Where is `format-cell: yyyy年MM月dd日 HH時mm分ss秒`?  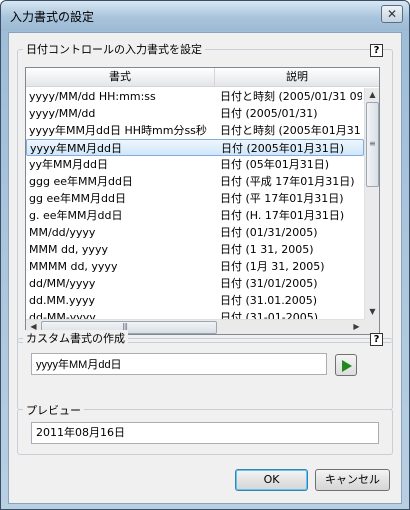 format-cell: yyyy年MM月dd日 HH時mm分ss秒 is located at coordinates (118, 130).